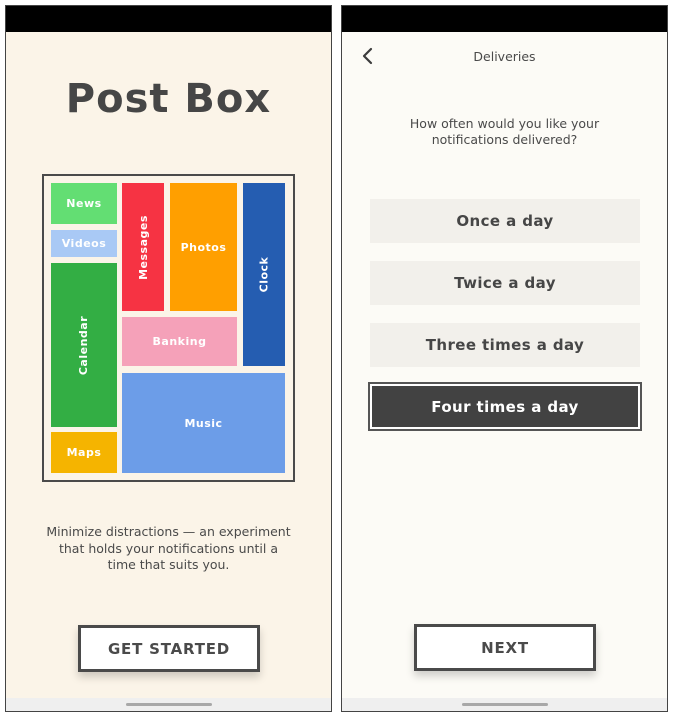  I want to click on tile-news: News, so click(84, 203).